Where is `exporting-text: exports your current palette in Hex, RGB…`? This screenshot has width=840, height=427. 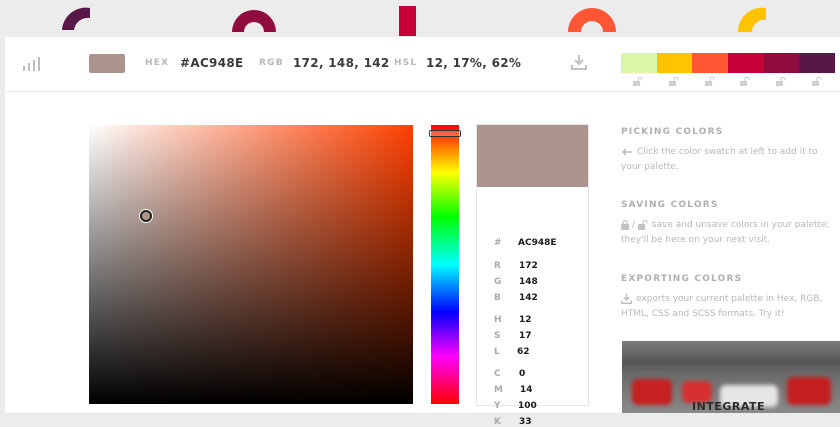
exporting-text: exports your current palette in Hex, RGB… is located at coordinates (726, 307).